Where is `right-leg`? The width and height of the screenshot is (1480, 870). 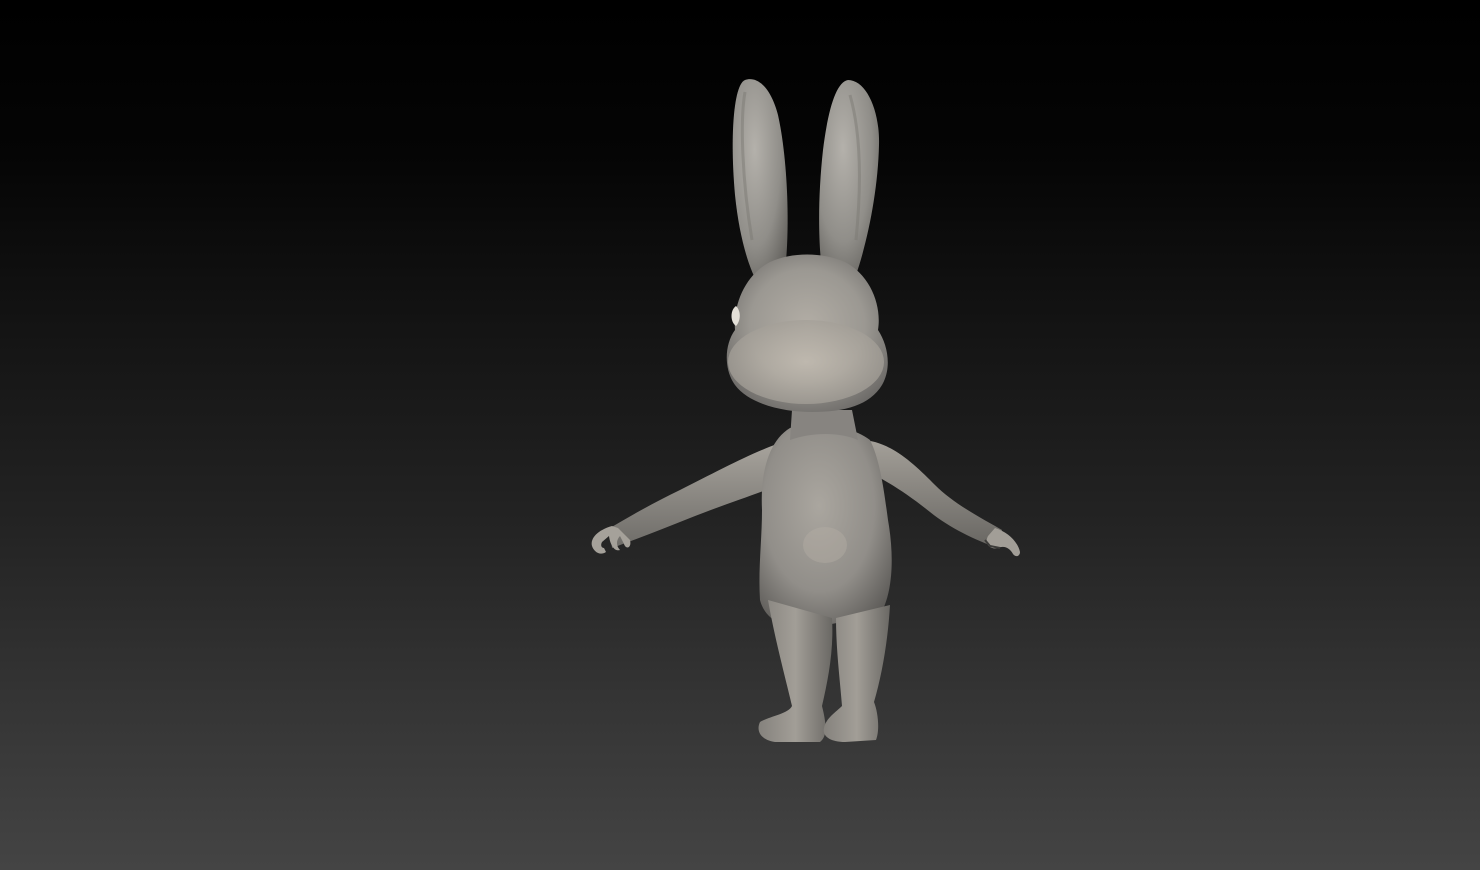
right-leg is located at coordinates (856, 673).